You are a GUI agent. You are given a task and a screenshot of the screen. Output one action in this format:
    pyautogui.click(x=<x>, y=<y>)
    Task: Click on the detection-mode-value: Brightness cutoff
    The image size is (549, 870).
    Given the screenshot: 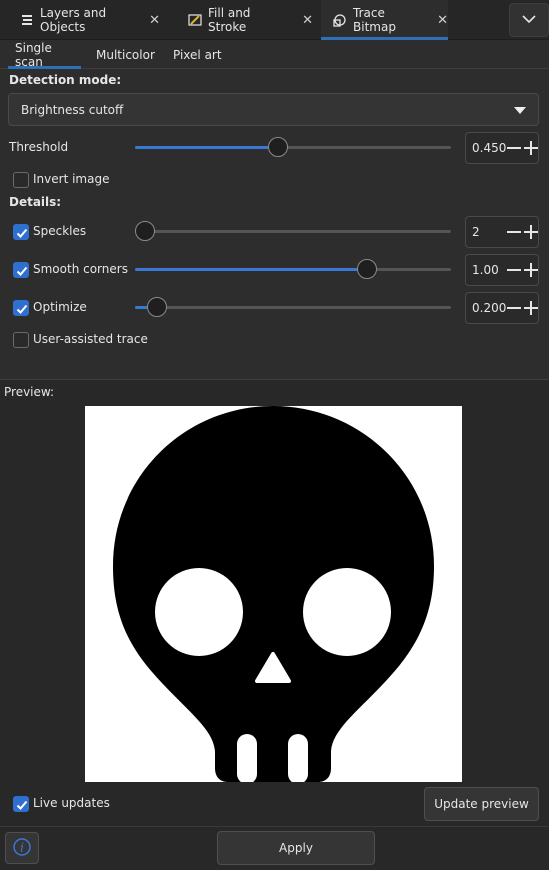 What is the action you would take?
    pyautogui.click(x=72, y=109)
    